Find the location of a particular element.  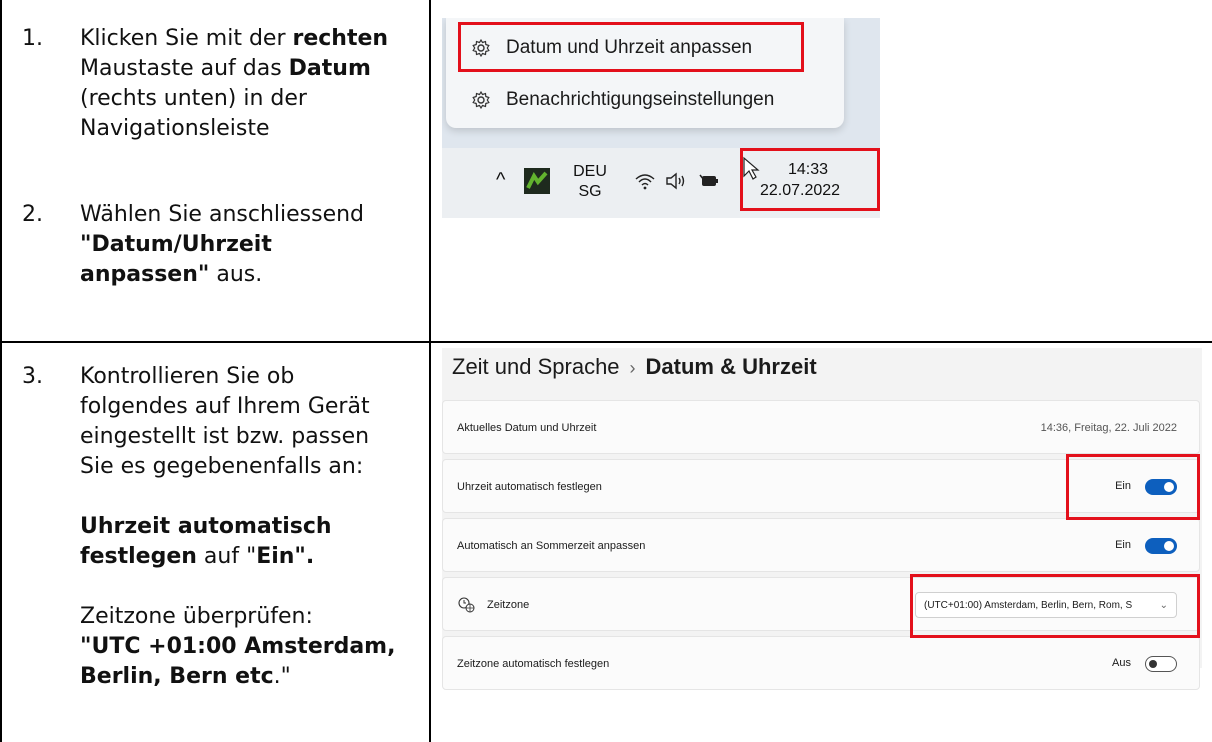

wifi-icon is located at coordinates (645, 184).